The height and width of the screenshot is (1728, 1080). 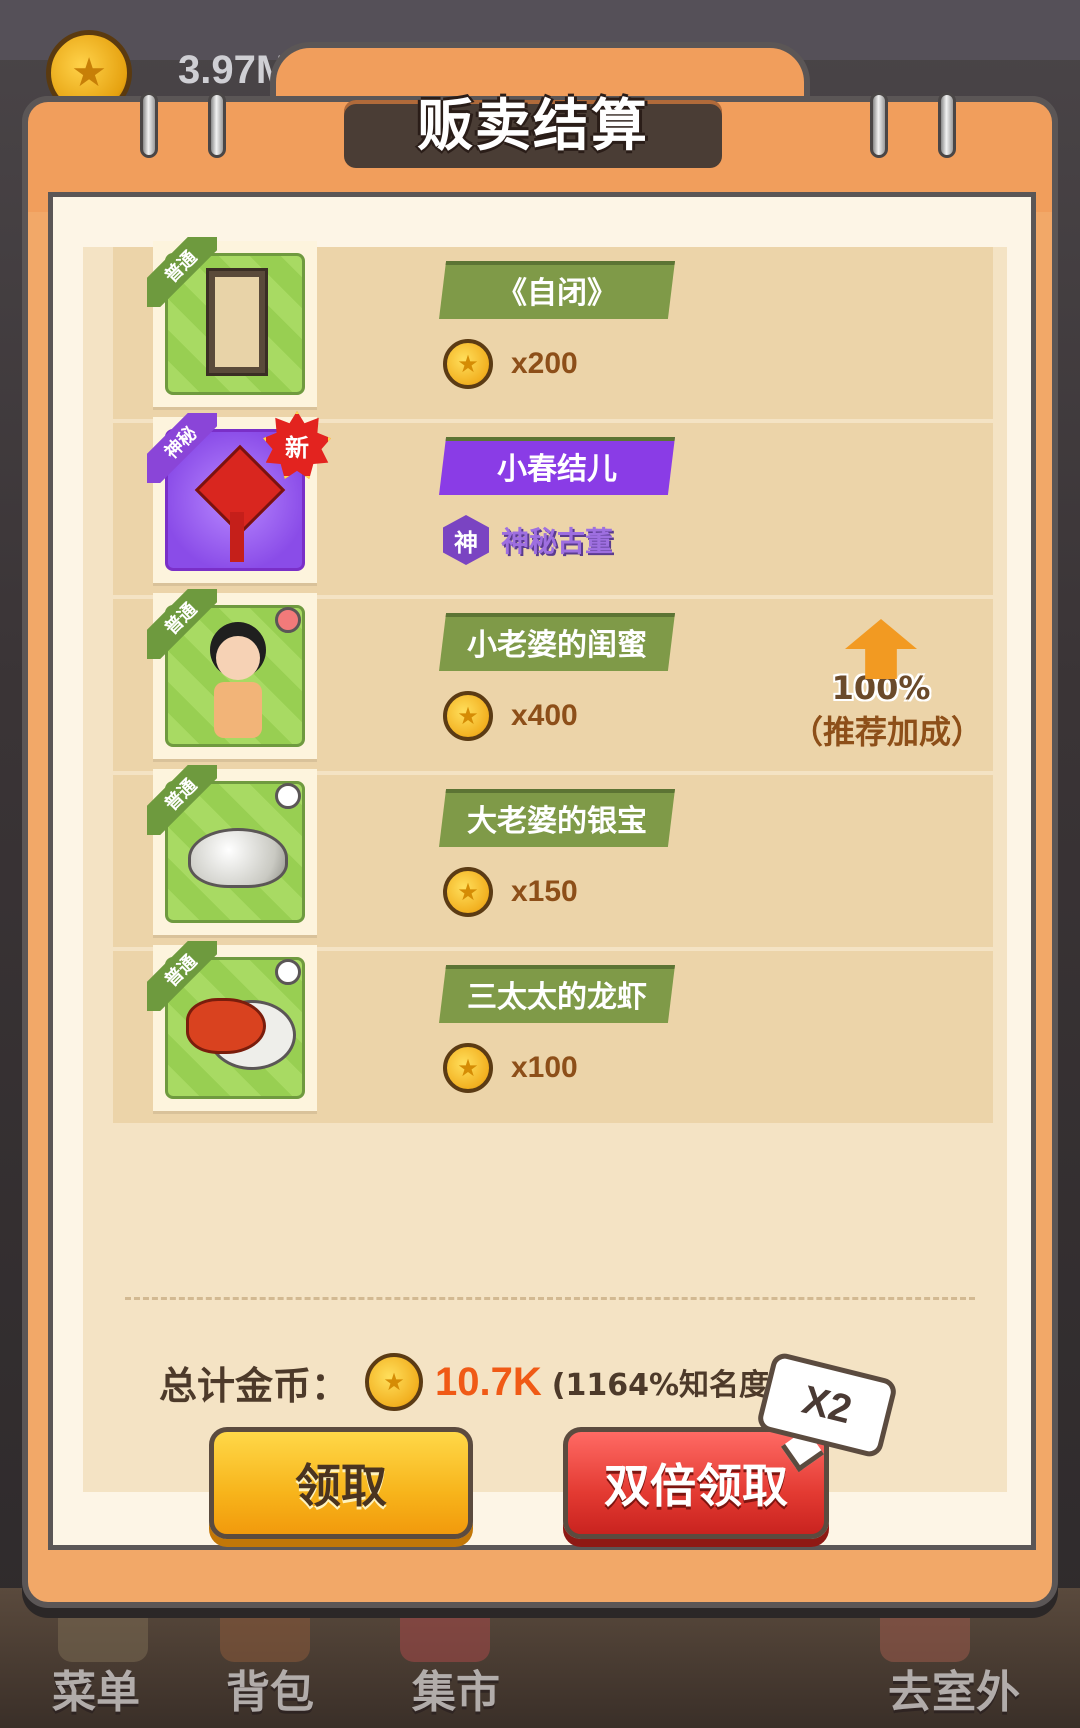 I want to click on rarity-tag: 神秘, so click(x=182, y=448).